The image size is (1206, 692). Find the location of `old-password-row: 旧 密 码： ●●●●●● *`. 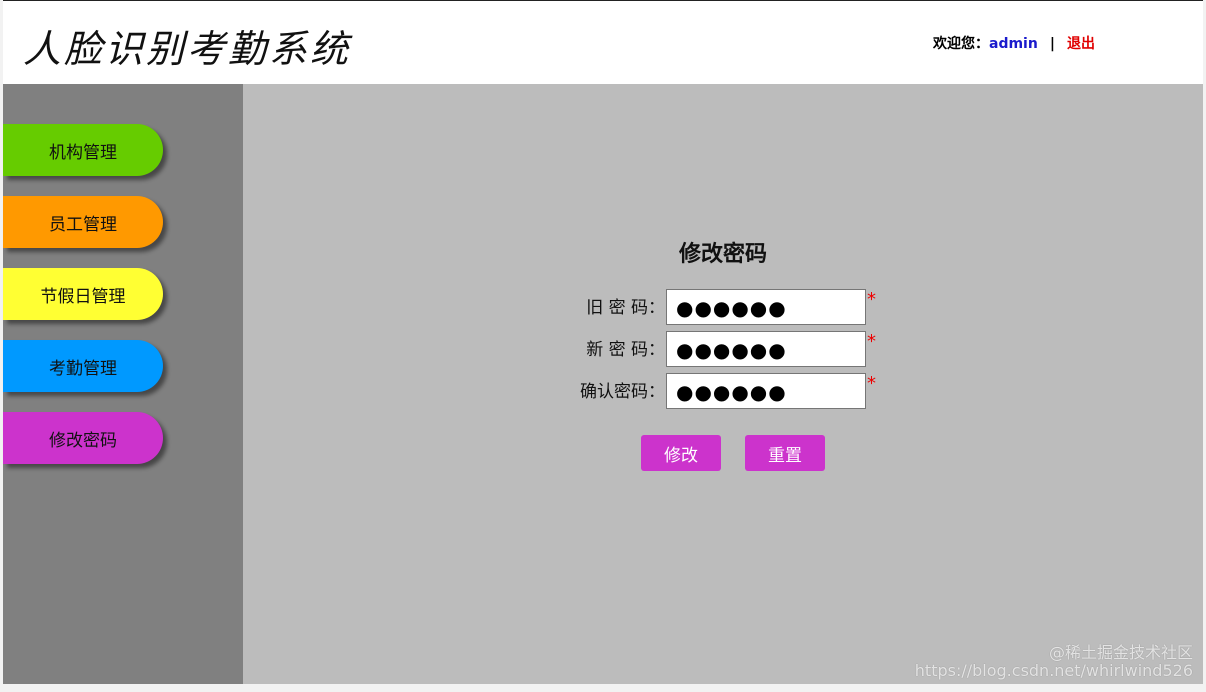

old-password-row: 旧 密 码： ●●●●●● * is located at coordinates (713, 308).